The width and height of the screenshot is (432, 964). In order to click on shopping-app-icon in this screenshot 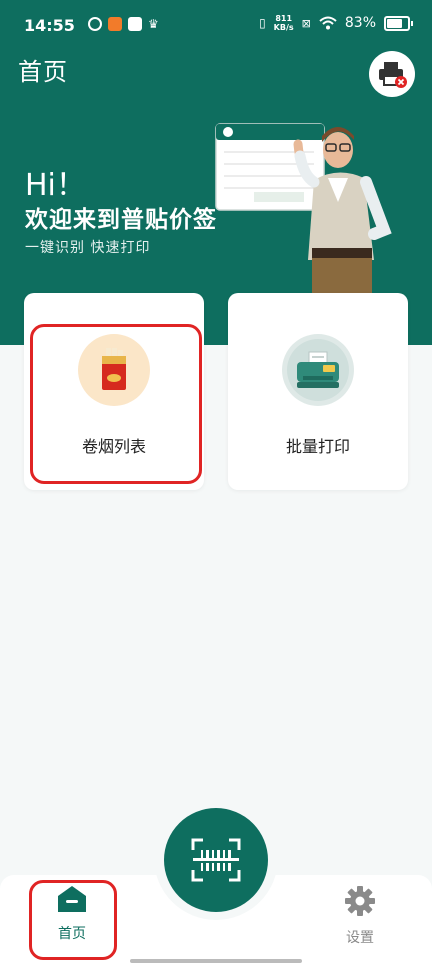, I will do `click(115, 24)`.